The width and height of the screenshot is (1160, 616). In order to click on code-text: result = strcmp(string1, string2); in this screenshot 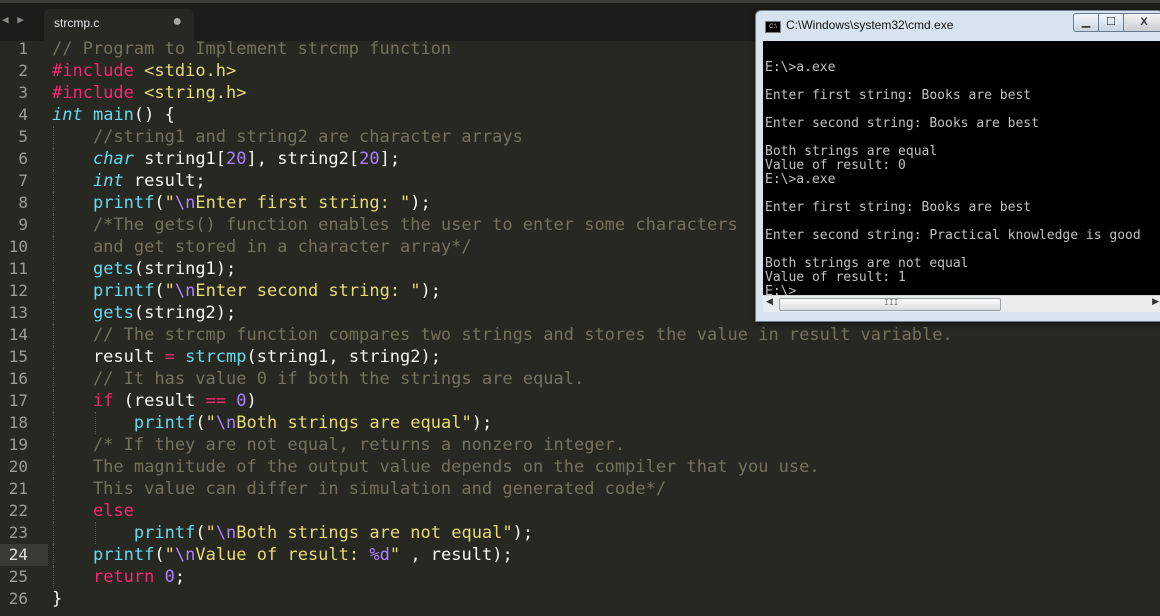, I will do `click(246, 357)`.